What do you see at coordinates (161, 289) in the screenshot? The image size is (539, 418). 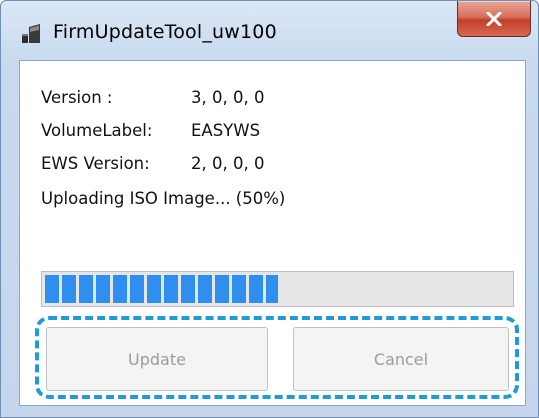 I see `progress-fill` at bounding box center [161, 289].